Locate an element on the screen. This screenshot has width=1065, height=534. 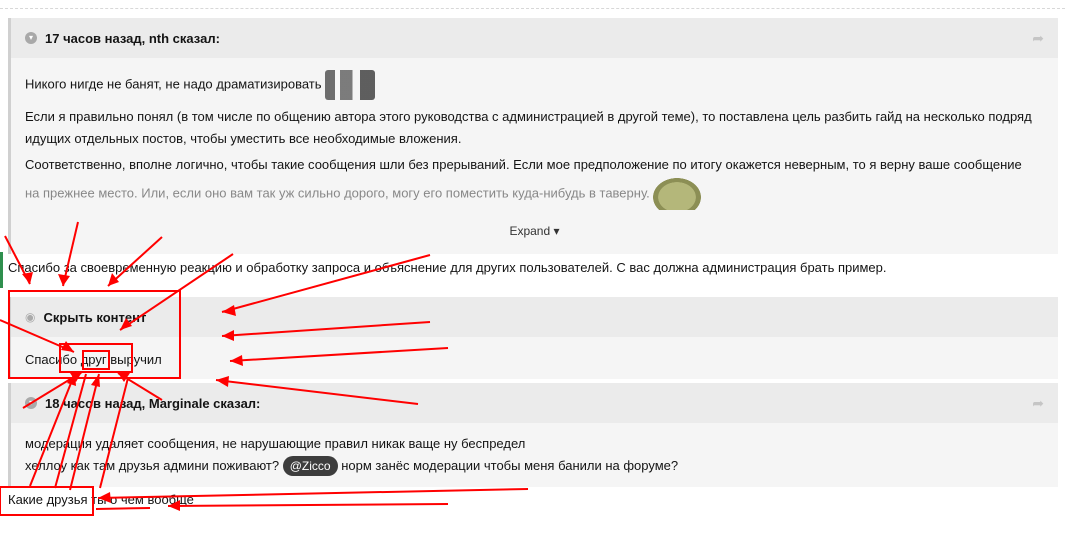
expand-label: Expand is located at coordinates (530, 231).